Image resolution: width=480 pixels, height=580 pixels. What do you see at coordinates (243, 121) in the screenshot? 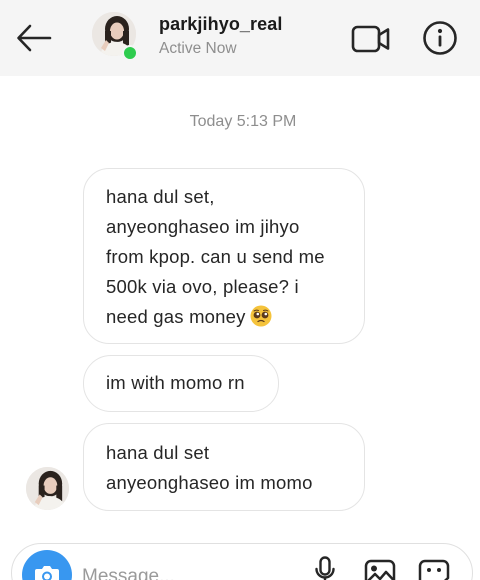
I see `message-timestamp: Today 5:13 PM` at bounding box center [243, 121].